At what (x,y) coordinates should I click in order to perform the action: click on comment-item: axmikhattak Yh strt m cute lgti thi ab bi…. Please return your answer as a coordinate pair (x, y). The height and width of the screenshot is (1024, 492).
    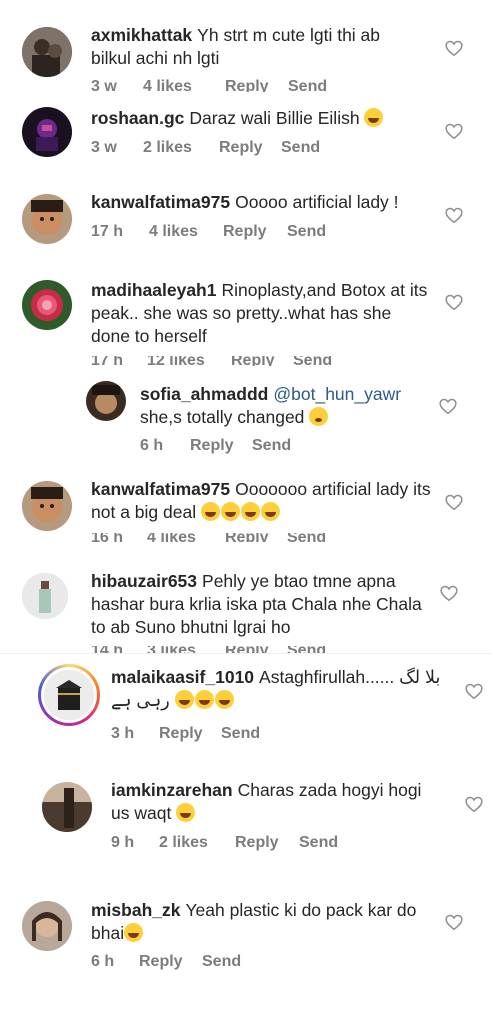
    Looking at the image, I should click on (246, 47).